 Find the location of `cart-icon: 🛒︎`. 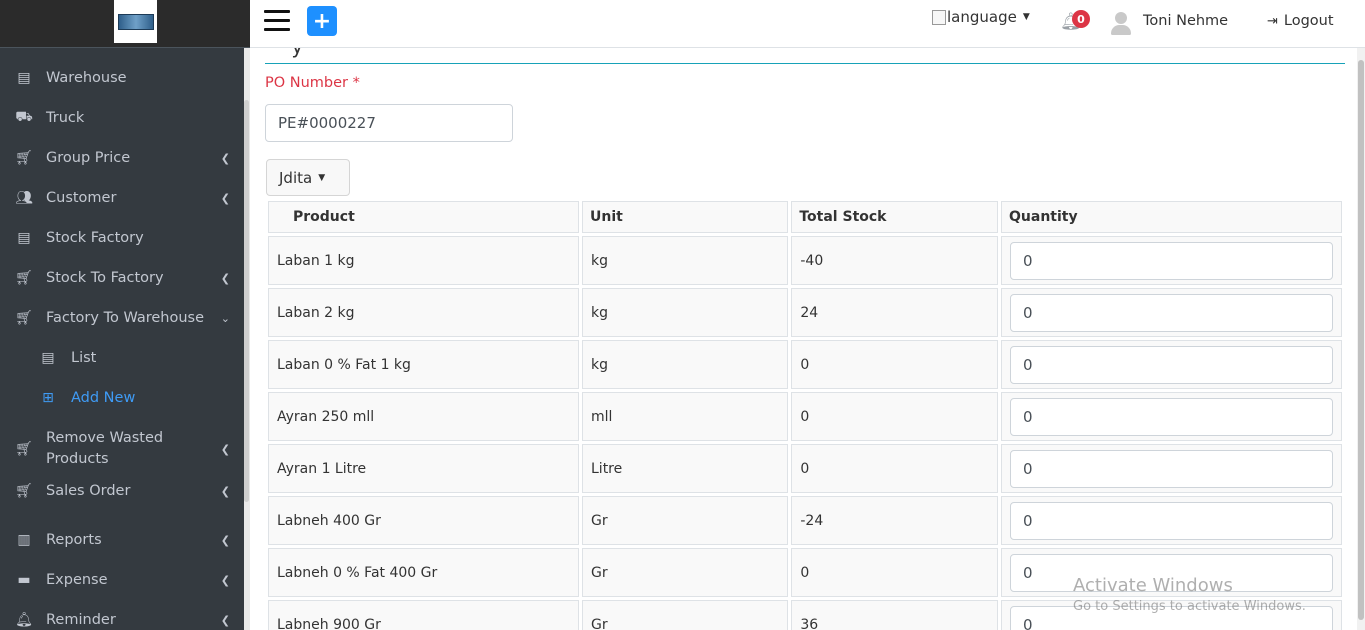

cart-icon: 🛒︎ is located at coordinates (24, 491).